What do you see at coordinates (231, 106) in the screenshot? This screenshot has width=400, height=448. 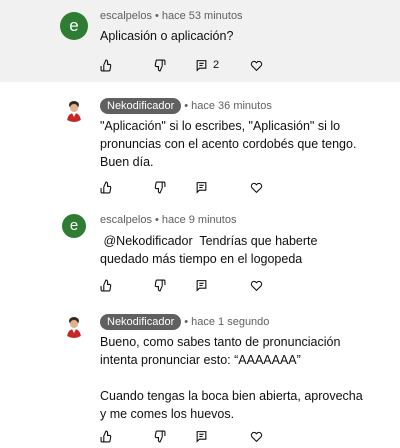 I see `comment-time: hace 36 minutos` at bounding box center [231, 106].